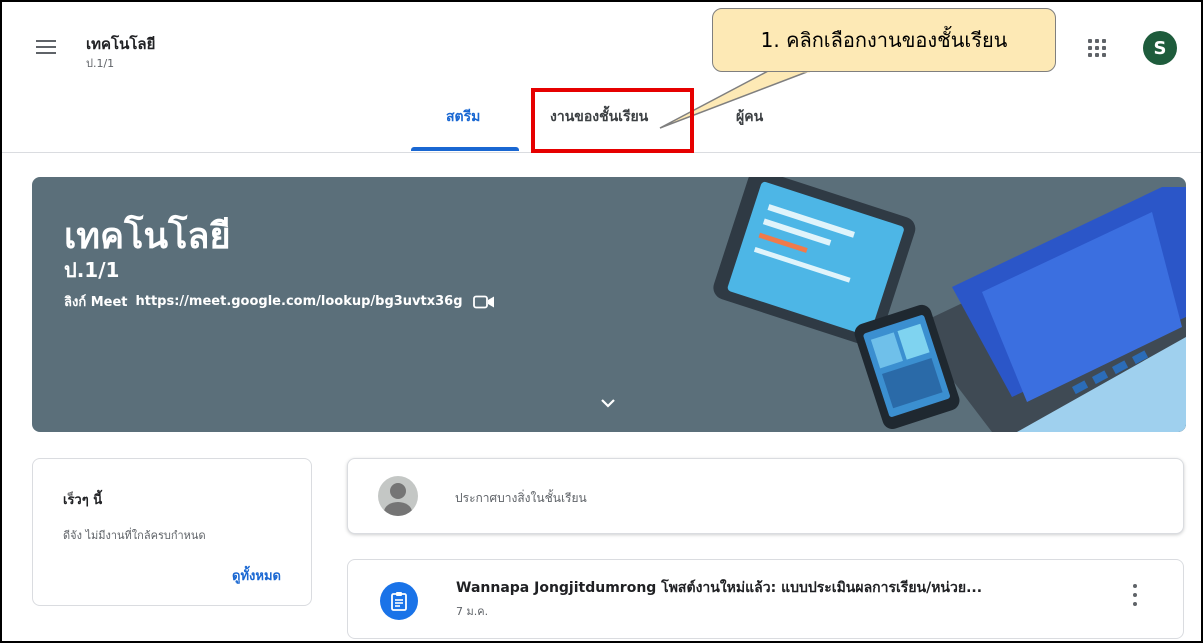  Describe the element at coordinates (483, 302) in the screenshot. I see `video-camera-icon` at that location.